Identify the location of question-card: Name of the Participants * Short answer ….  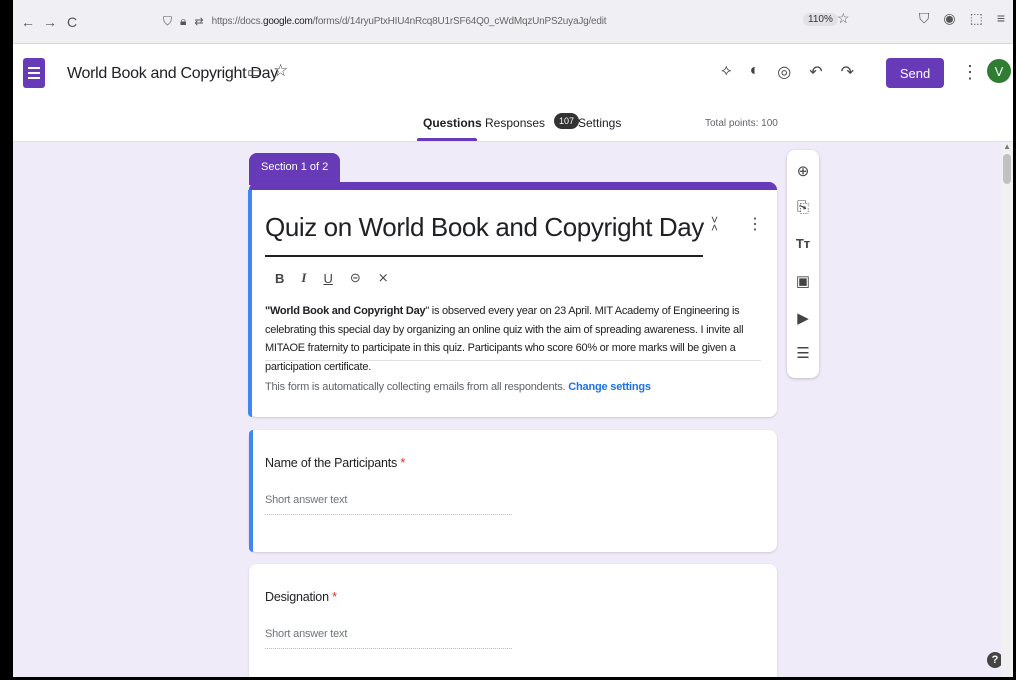
(513, 491).